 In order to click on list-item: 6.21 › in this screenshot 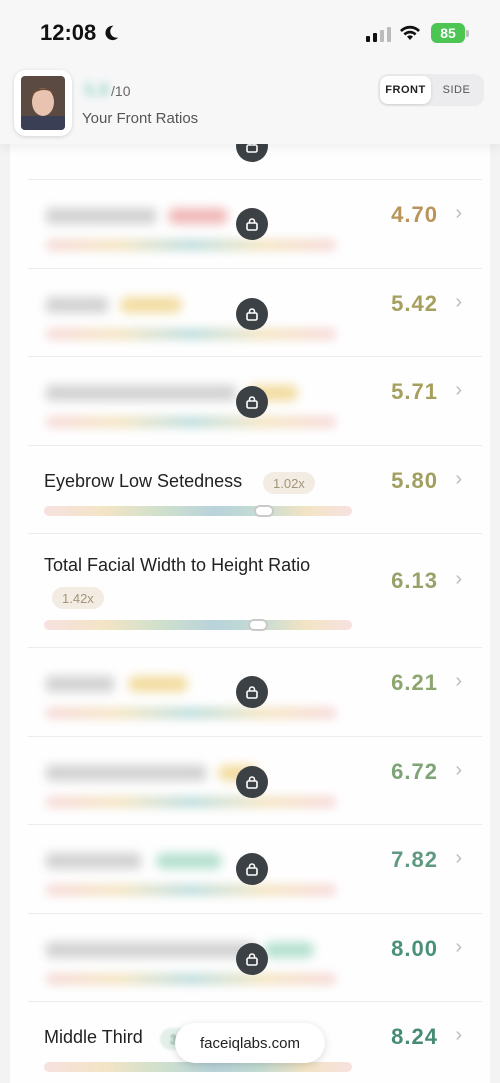, I will do `click(255, 691)`.